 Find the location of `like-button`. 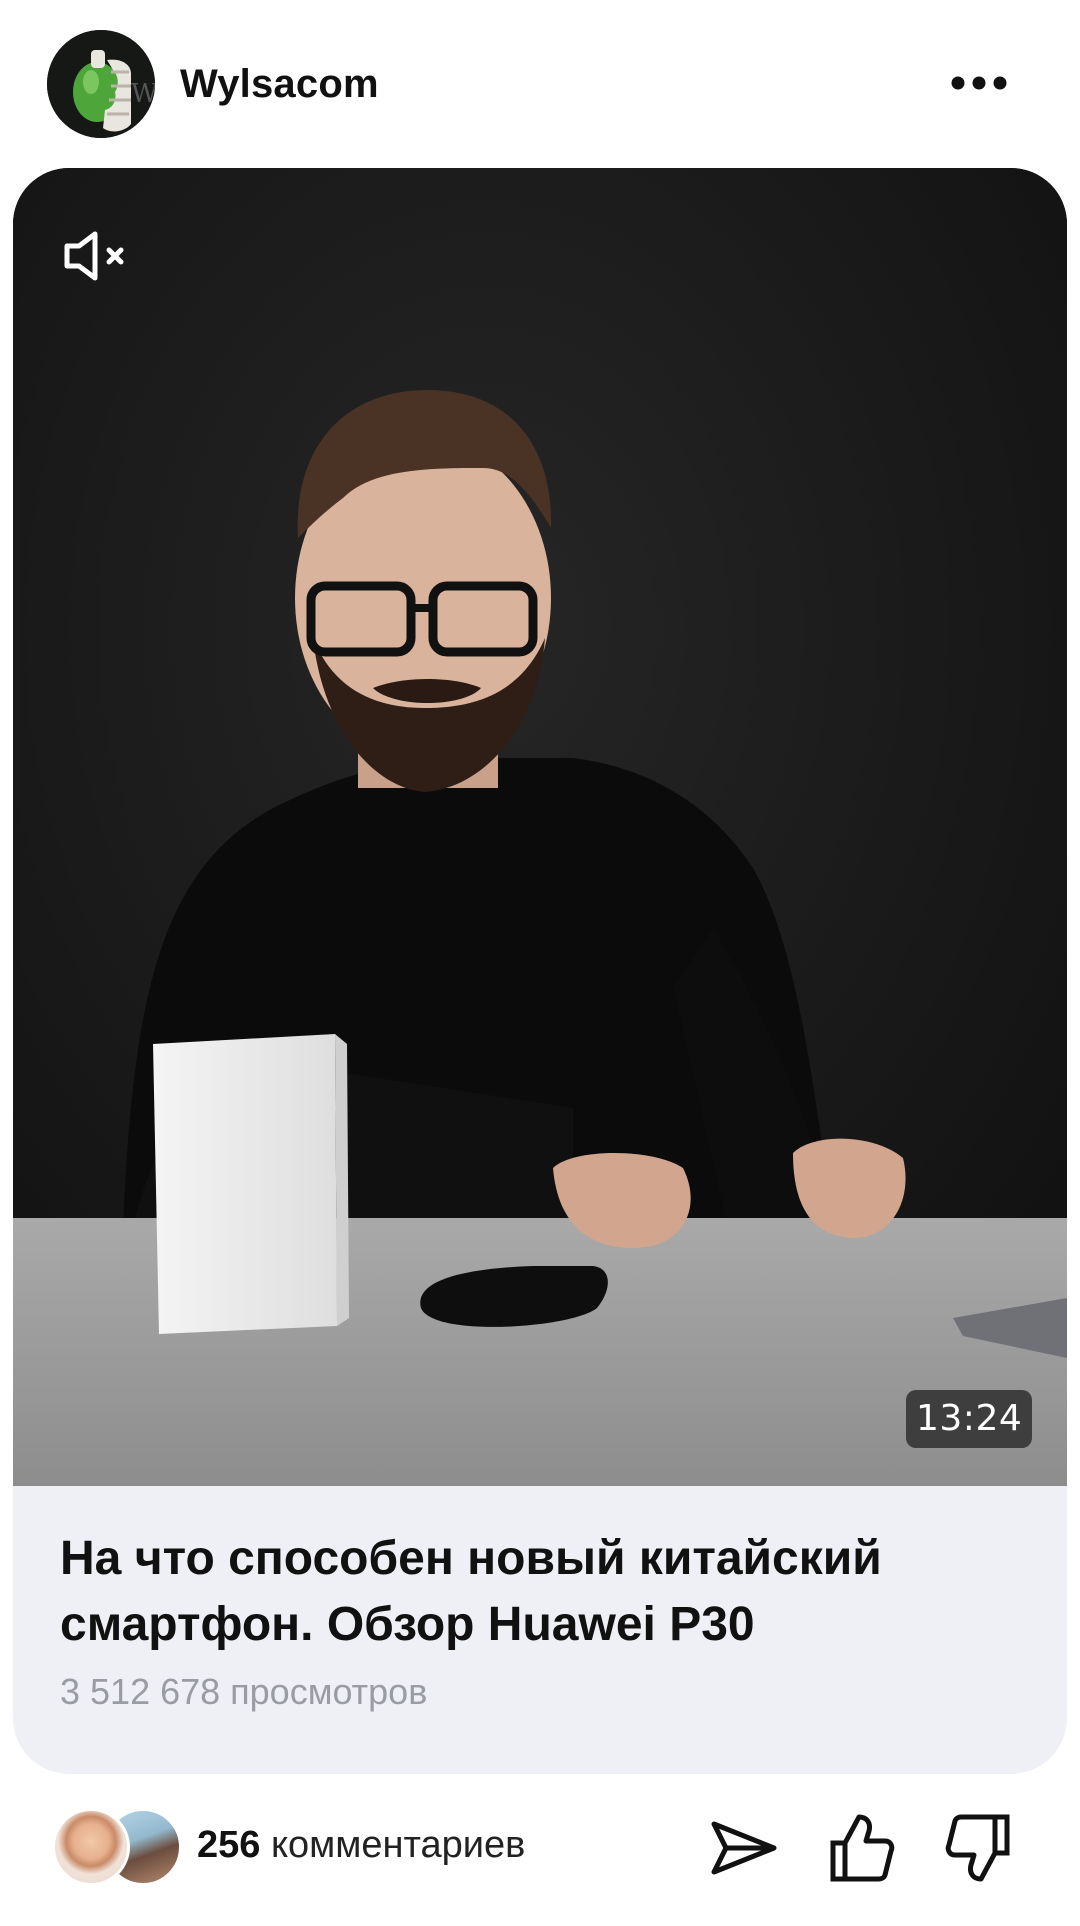

like-button is located at coordinates (862, 1848).